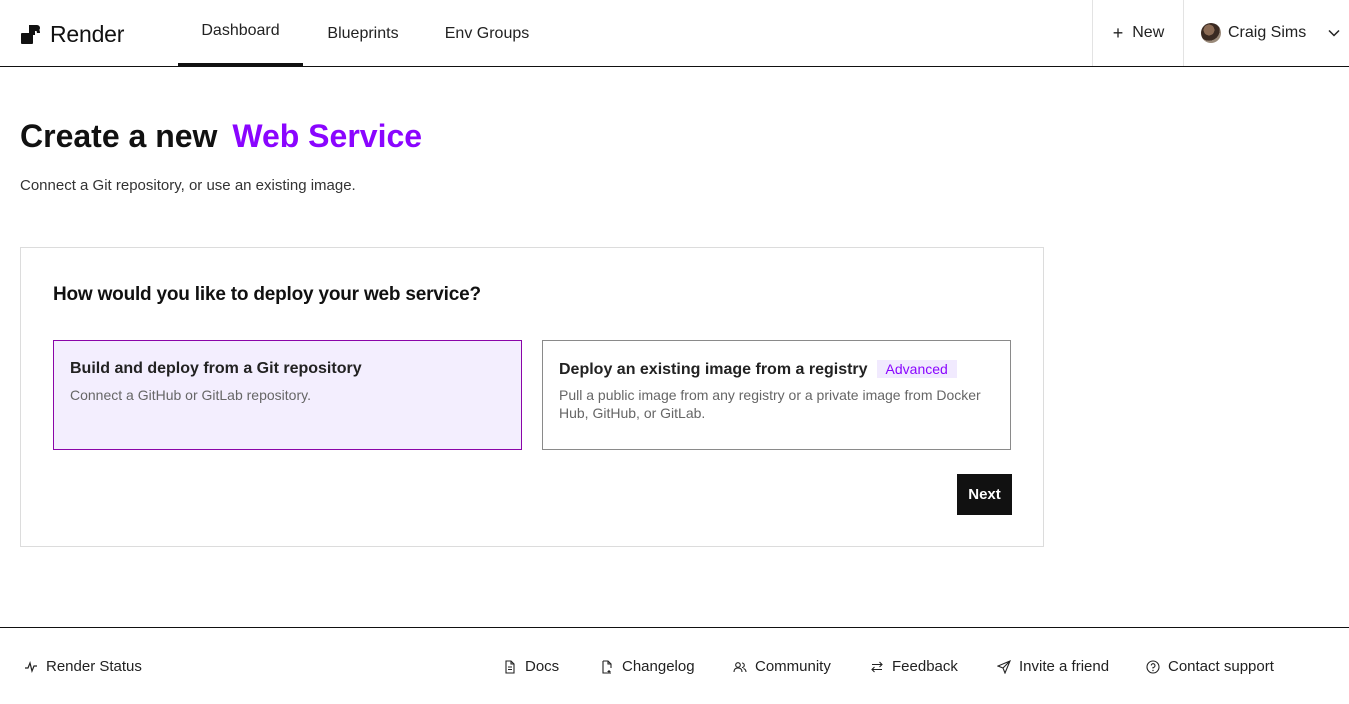 This screenshot has height=704, width=1349. What do you see at coordinates (1004, 666) in the screenshot?
I see `send-icon` at bounding box center [1004, 666].